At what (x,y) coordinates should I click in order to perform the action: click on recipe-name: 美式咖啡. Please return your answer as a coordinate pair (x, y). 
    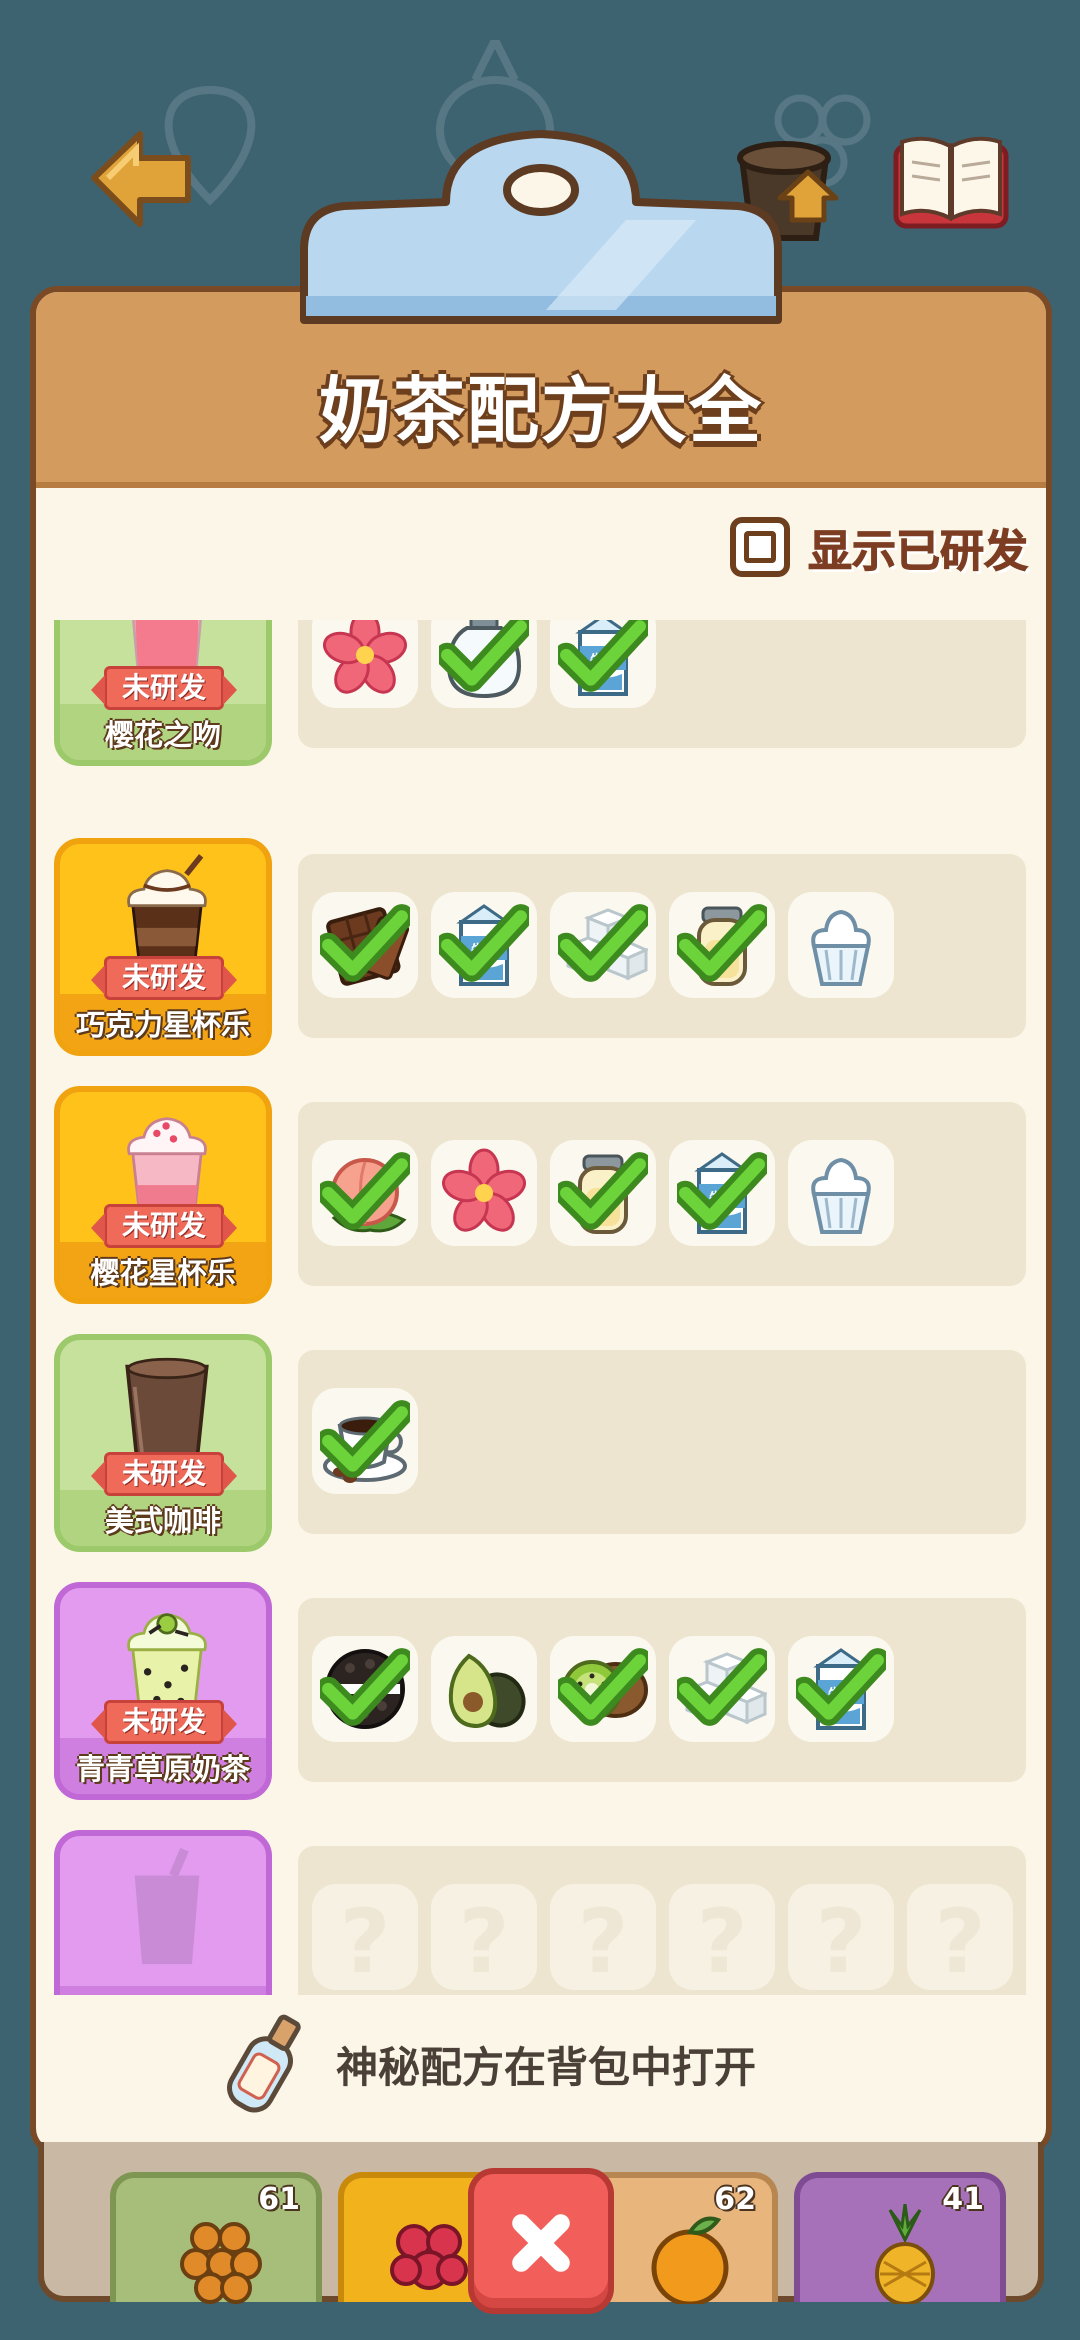
    Looking at the image, I should click on (162, 1521).